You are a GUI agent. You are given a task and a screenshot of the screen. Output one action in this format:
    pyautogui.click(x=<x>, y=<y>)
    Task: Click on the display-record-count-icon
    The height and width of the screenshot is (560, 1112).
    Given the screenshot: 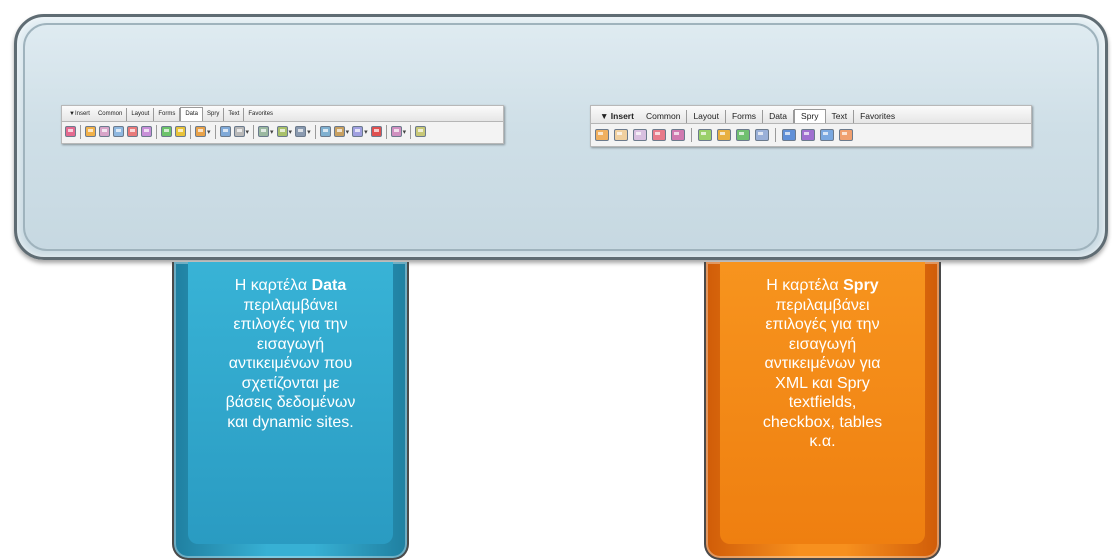 What is the action you would take?
    pyautogui.click(x=301, y=131)
    